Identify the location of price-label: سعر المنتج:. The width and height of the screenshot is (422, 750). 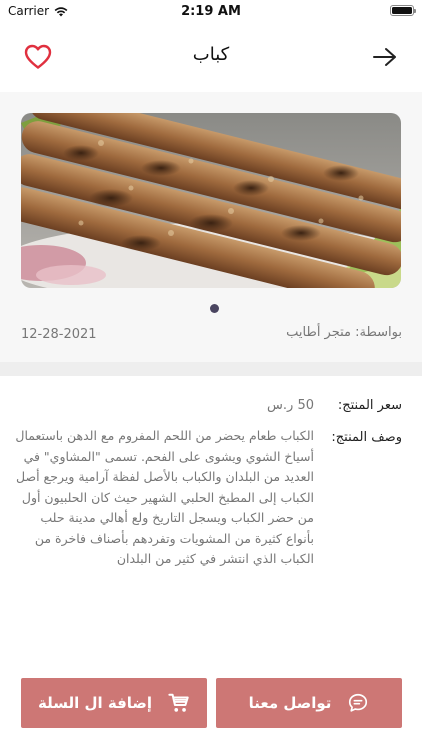
(369, 405).